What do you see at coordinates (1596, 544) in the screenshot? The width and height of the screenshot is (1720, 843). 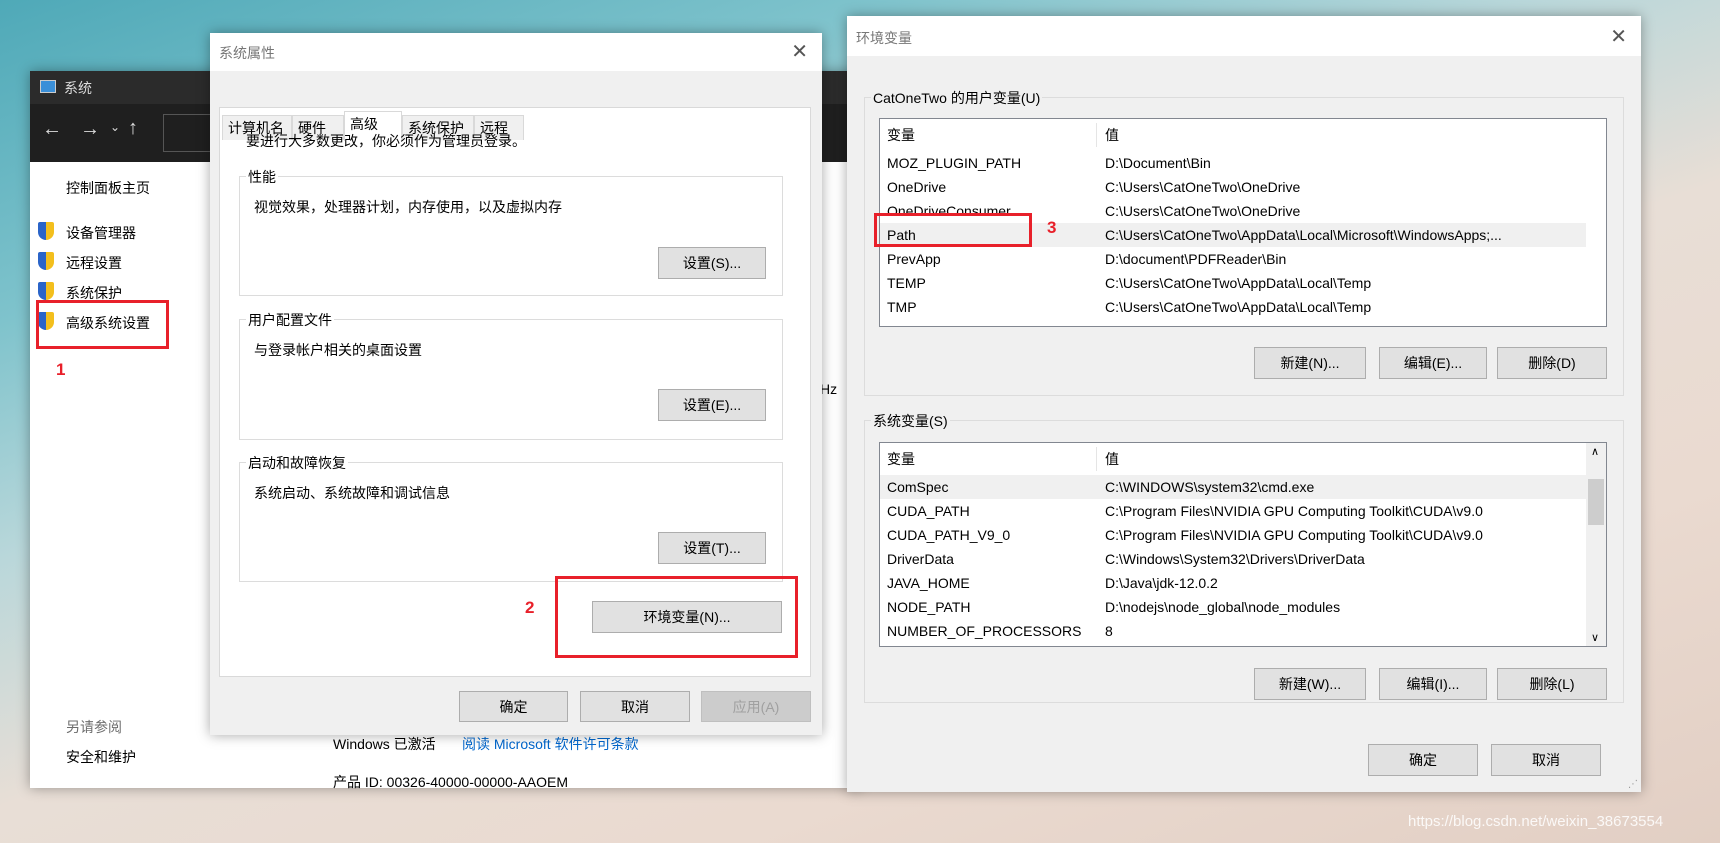 I see `scrollbar: ∧ ∨` at bounding box center [1596, 544].